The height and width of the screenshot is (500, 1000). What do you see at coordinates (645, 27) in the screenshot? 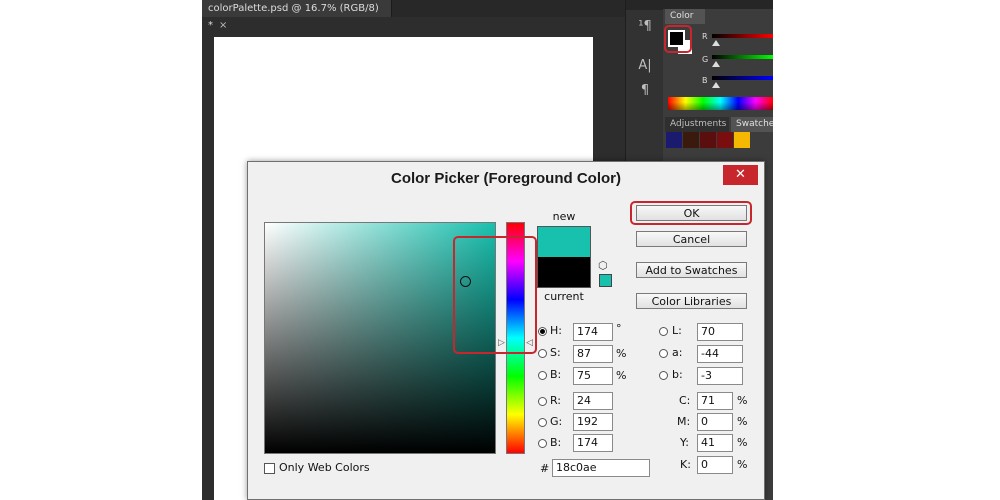
I see `paragraph-styles-icon: ¹¶` at bounding box center [645, 27].